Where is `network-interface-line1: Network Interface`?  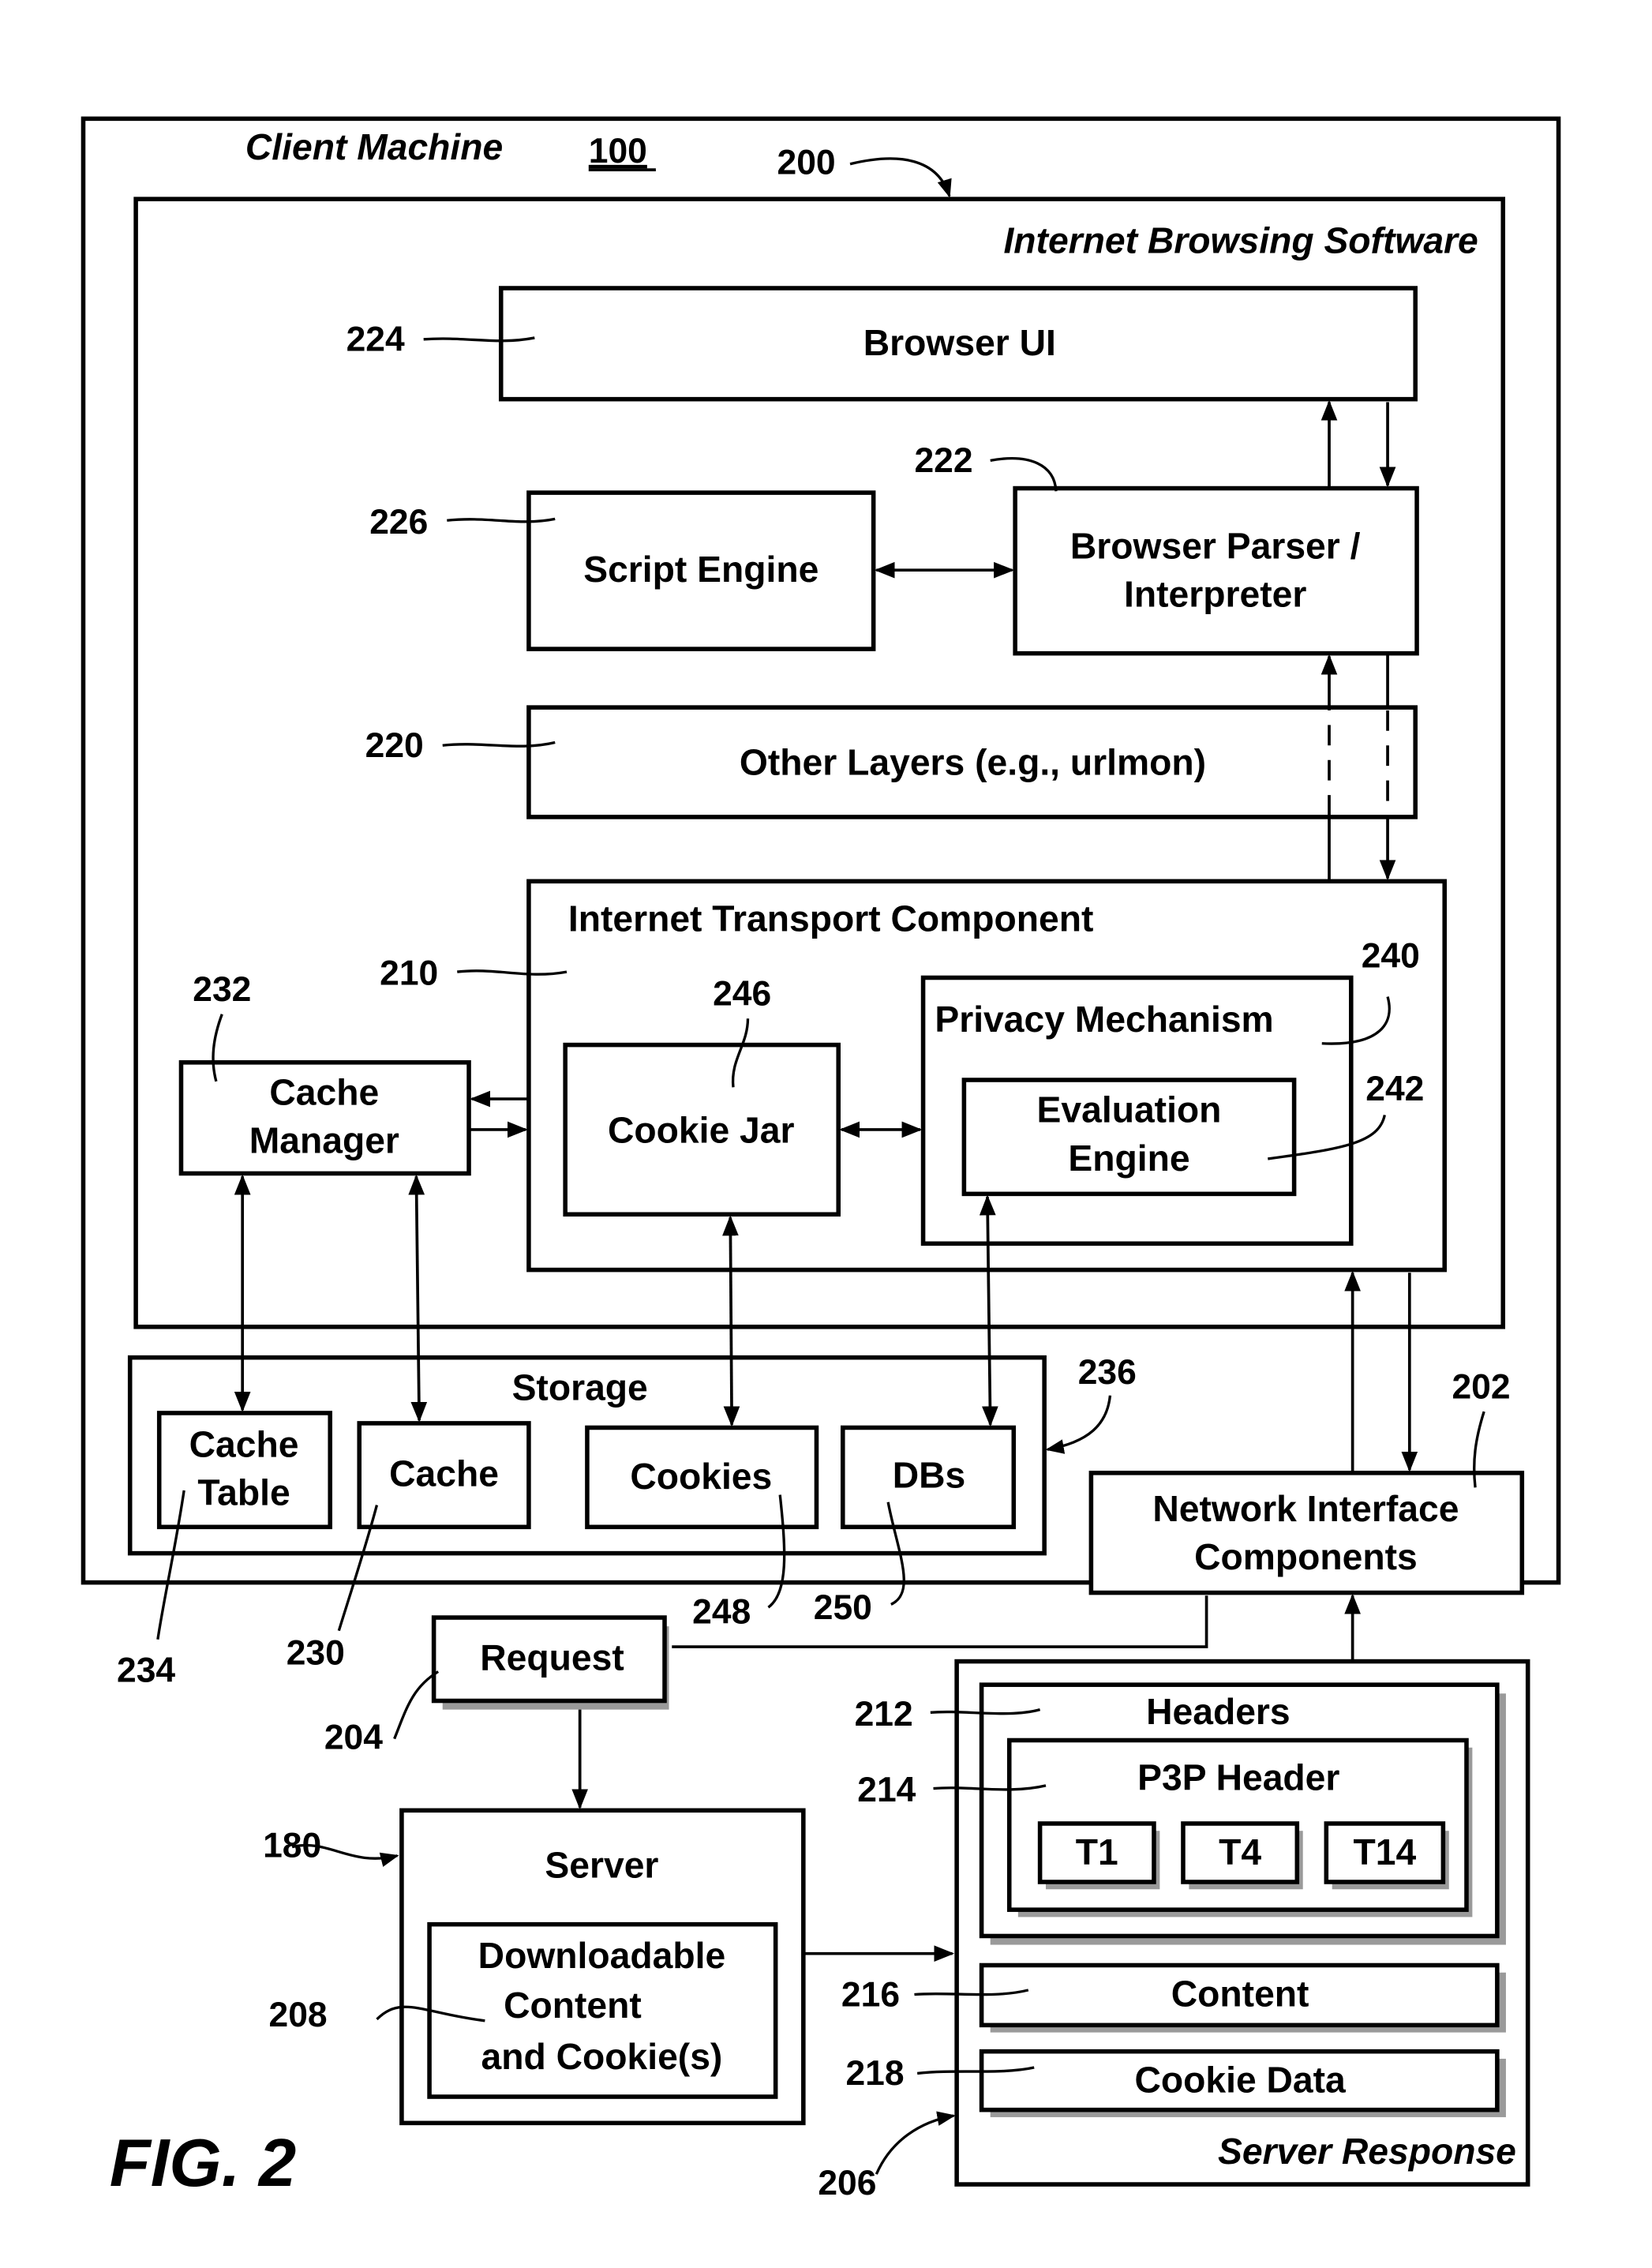
network-interface-line1: Network Interface is located at coordinates (1305, 1508).